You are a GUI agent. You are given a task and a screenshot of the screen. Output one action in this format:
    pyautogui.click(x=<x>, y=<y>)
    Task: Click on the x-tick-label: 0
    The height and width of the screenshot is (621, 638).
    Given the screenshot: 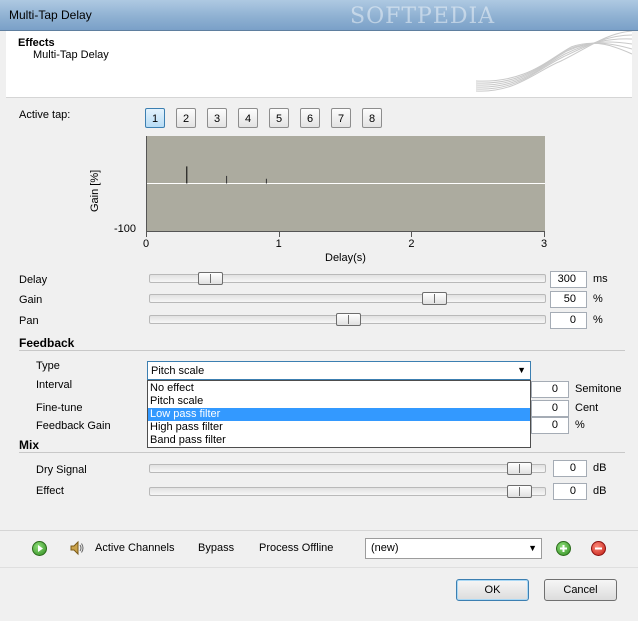 What is the action you would take?
    pyautogui.click(x=146, y=244)
    